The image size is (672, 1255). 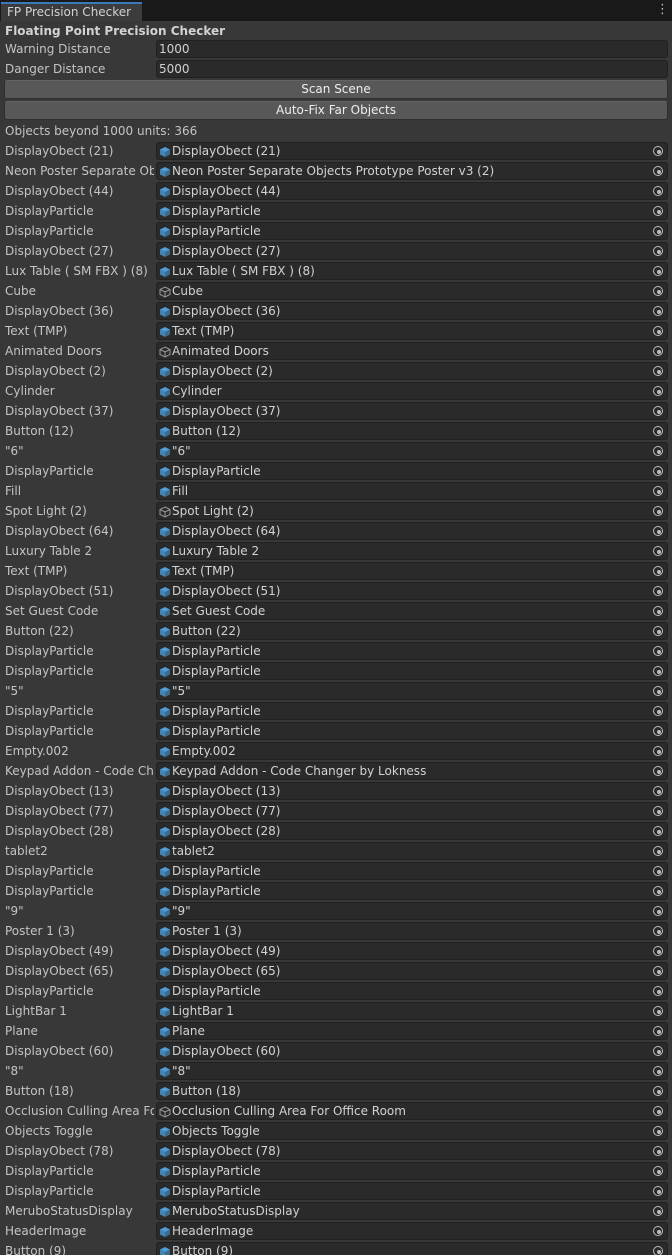 What do you see at coordinates (402, 531) in the screenshot?
I see `object-field: DisplayObect (64)` at bounding box center [402, 531].